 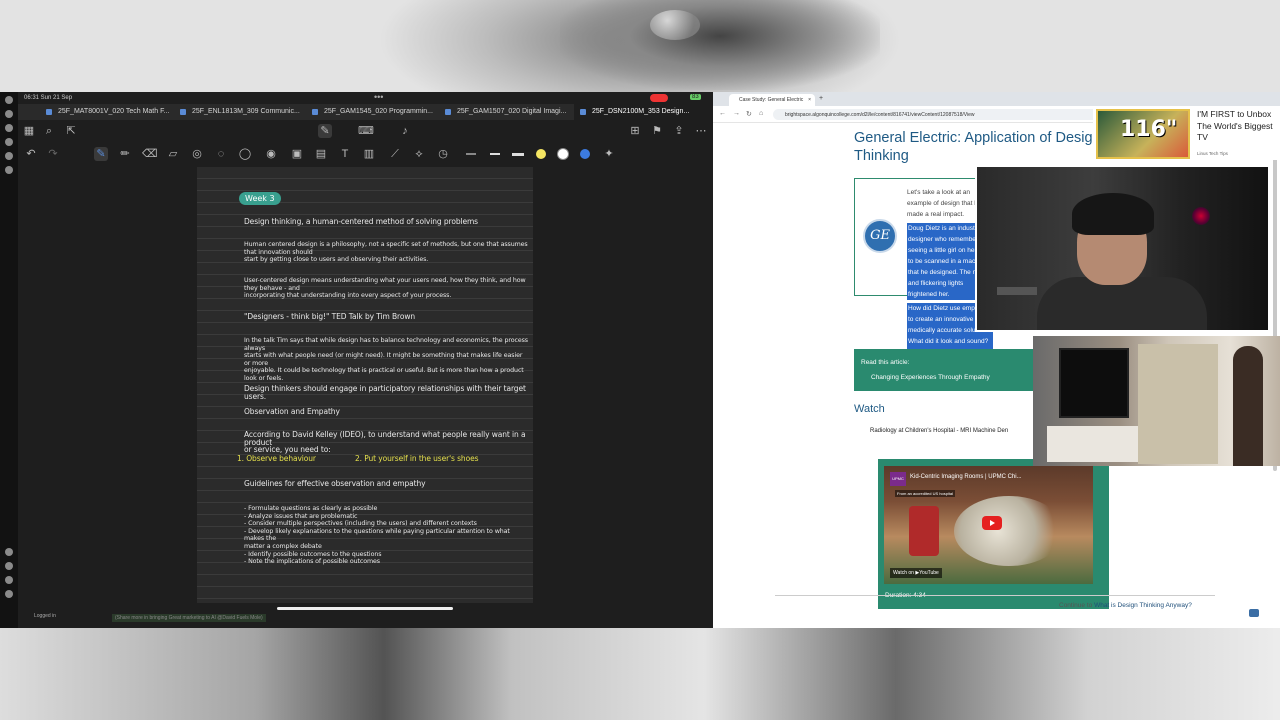 I want to click on redo-icon: ↷, so click(x=53, y=154).